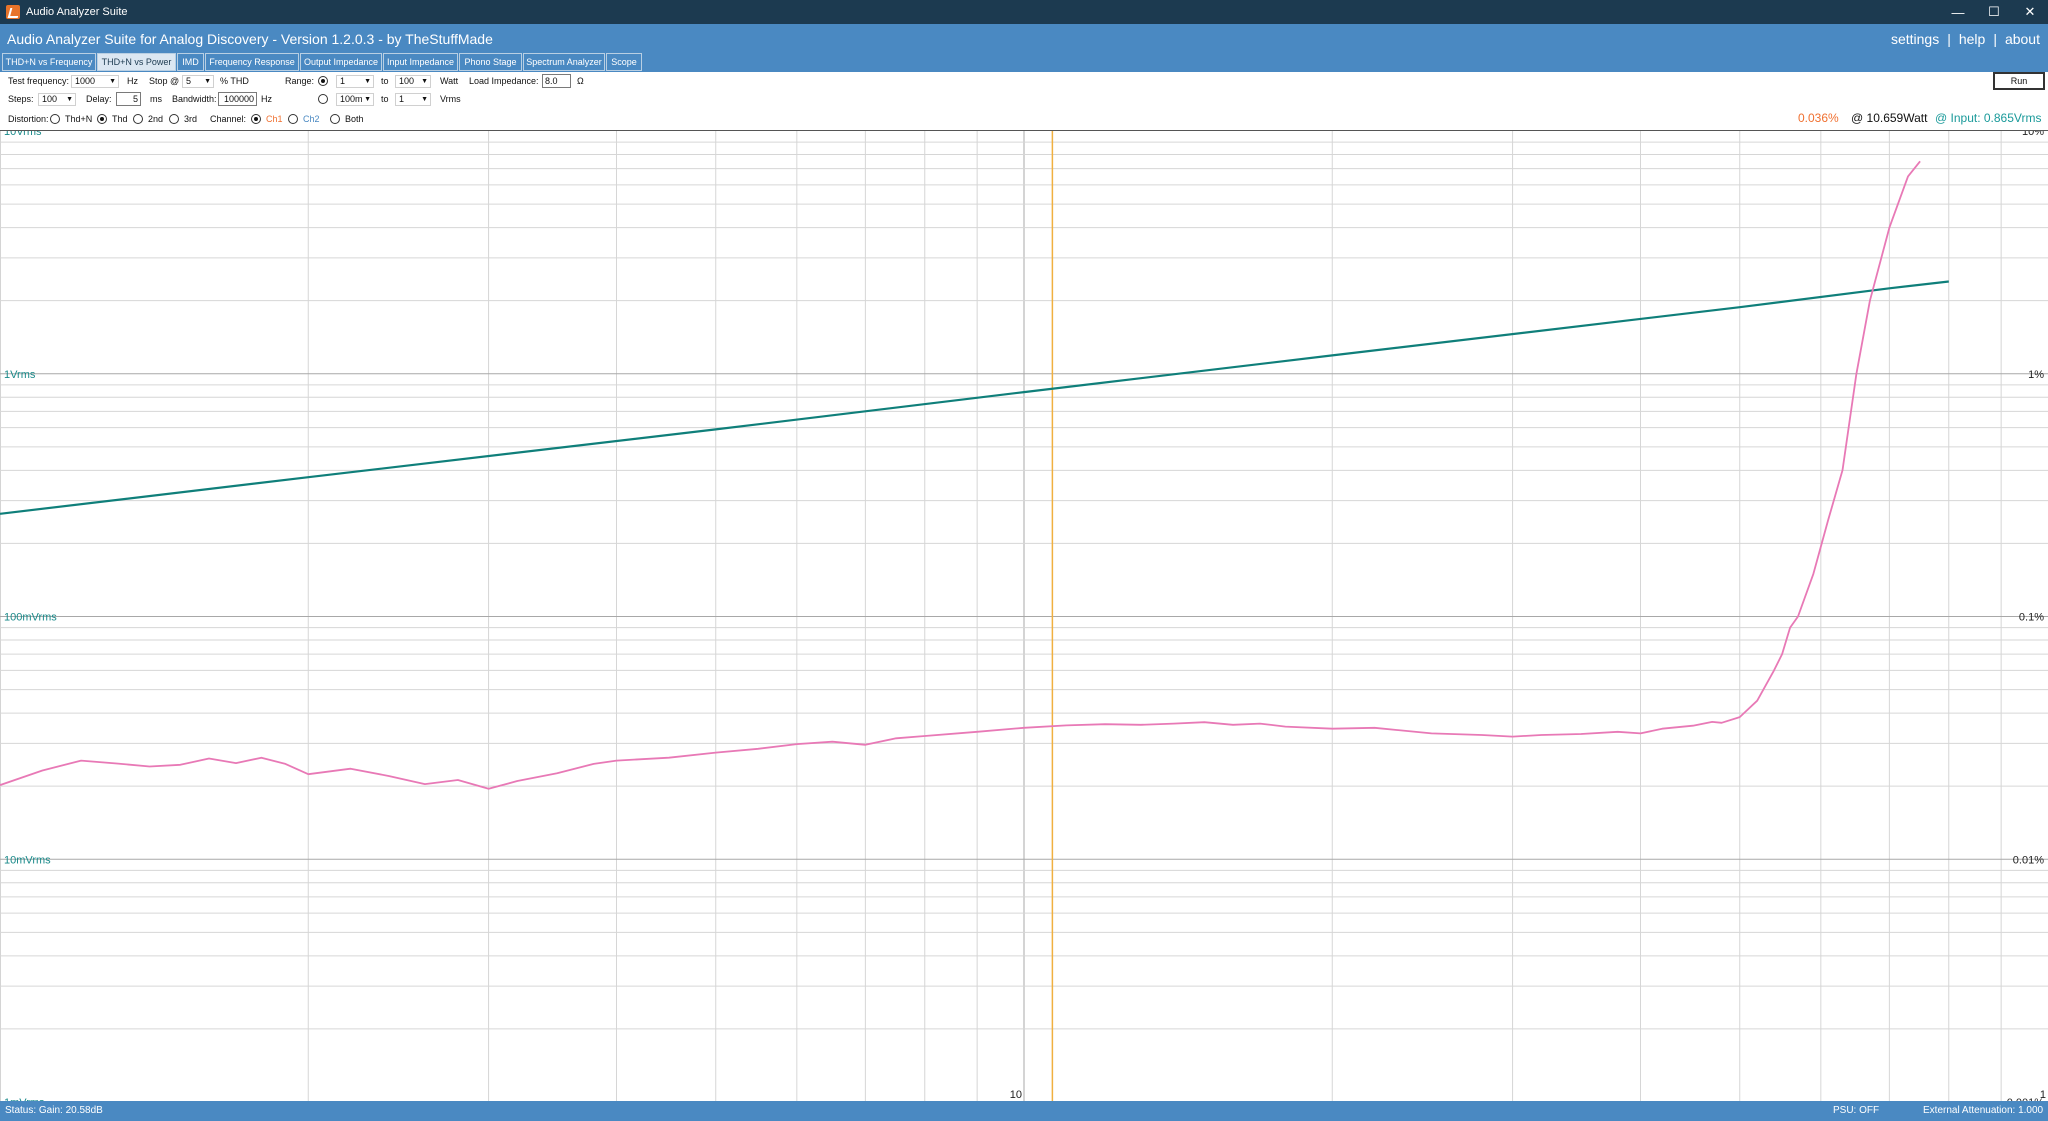 This screenshot has height=1121, width=2048. What do you see at coordinates (1983, 1110) in the screenshot?
I see `external-attenuation-status: External Attenuation: 1.000` at bounding box center [1983, 1110].